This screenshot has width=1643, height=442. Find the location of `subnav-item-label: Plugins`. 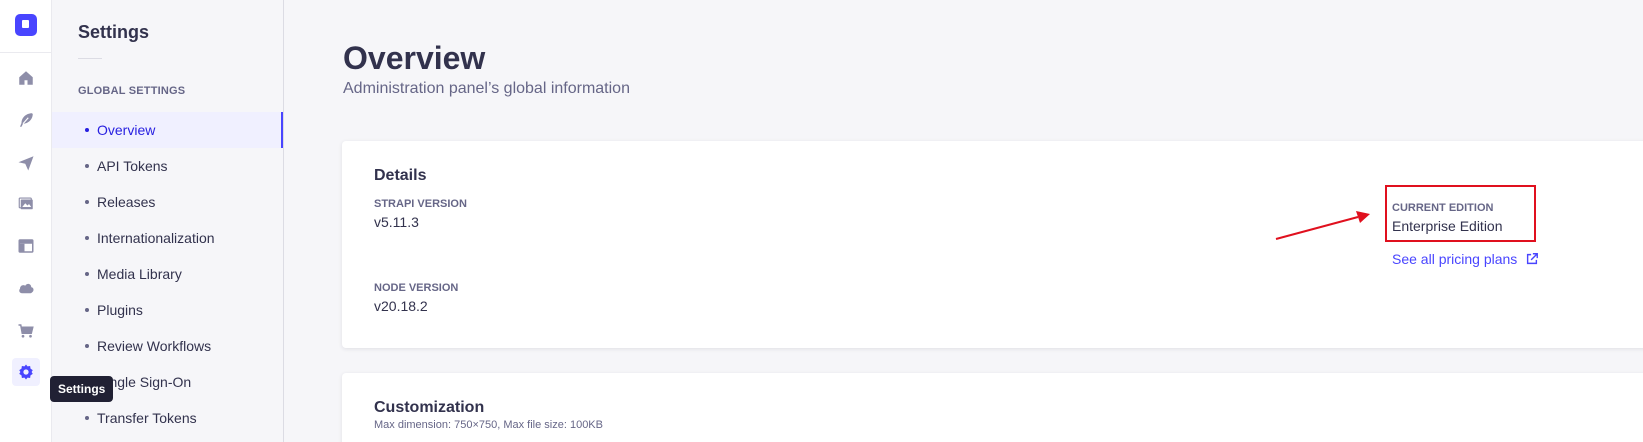

subnav-item-label: Plugins is located at coordinates (120, 310).